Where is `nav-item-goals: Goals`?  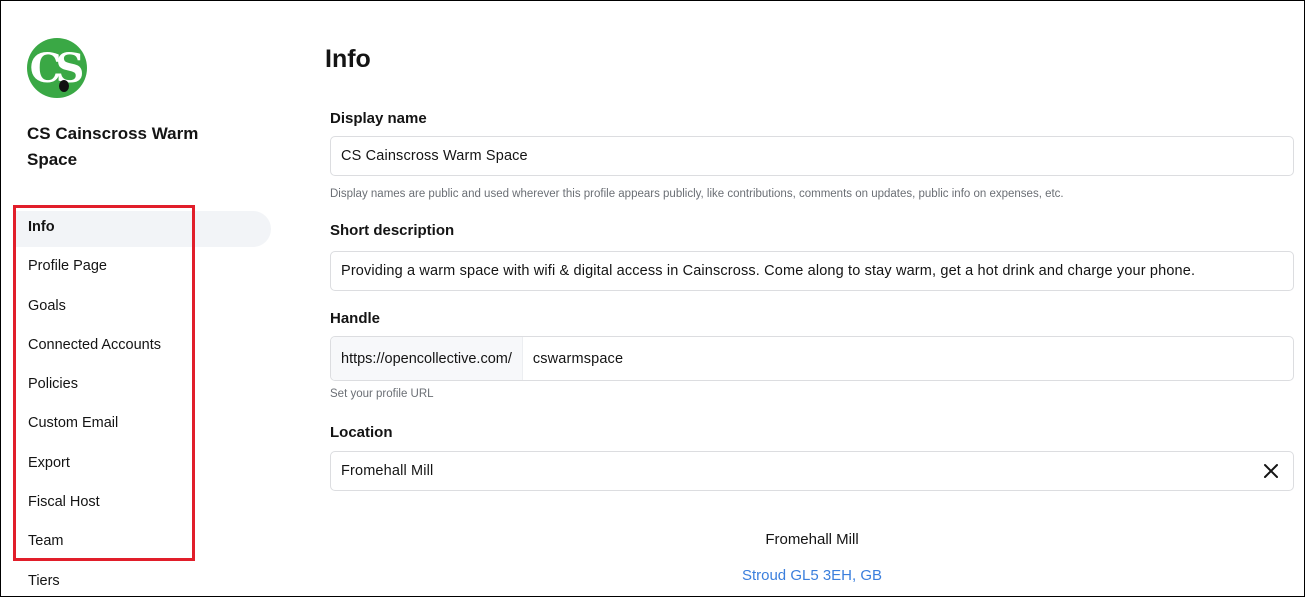 nav-item-goals: Goals is located at coordinates (94, 308).